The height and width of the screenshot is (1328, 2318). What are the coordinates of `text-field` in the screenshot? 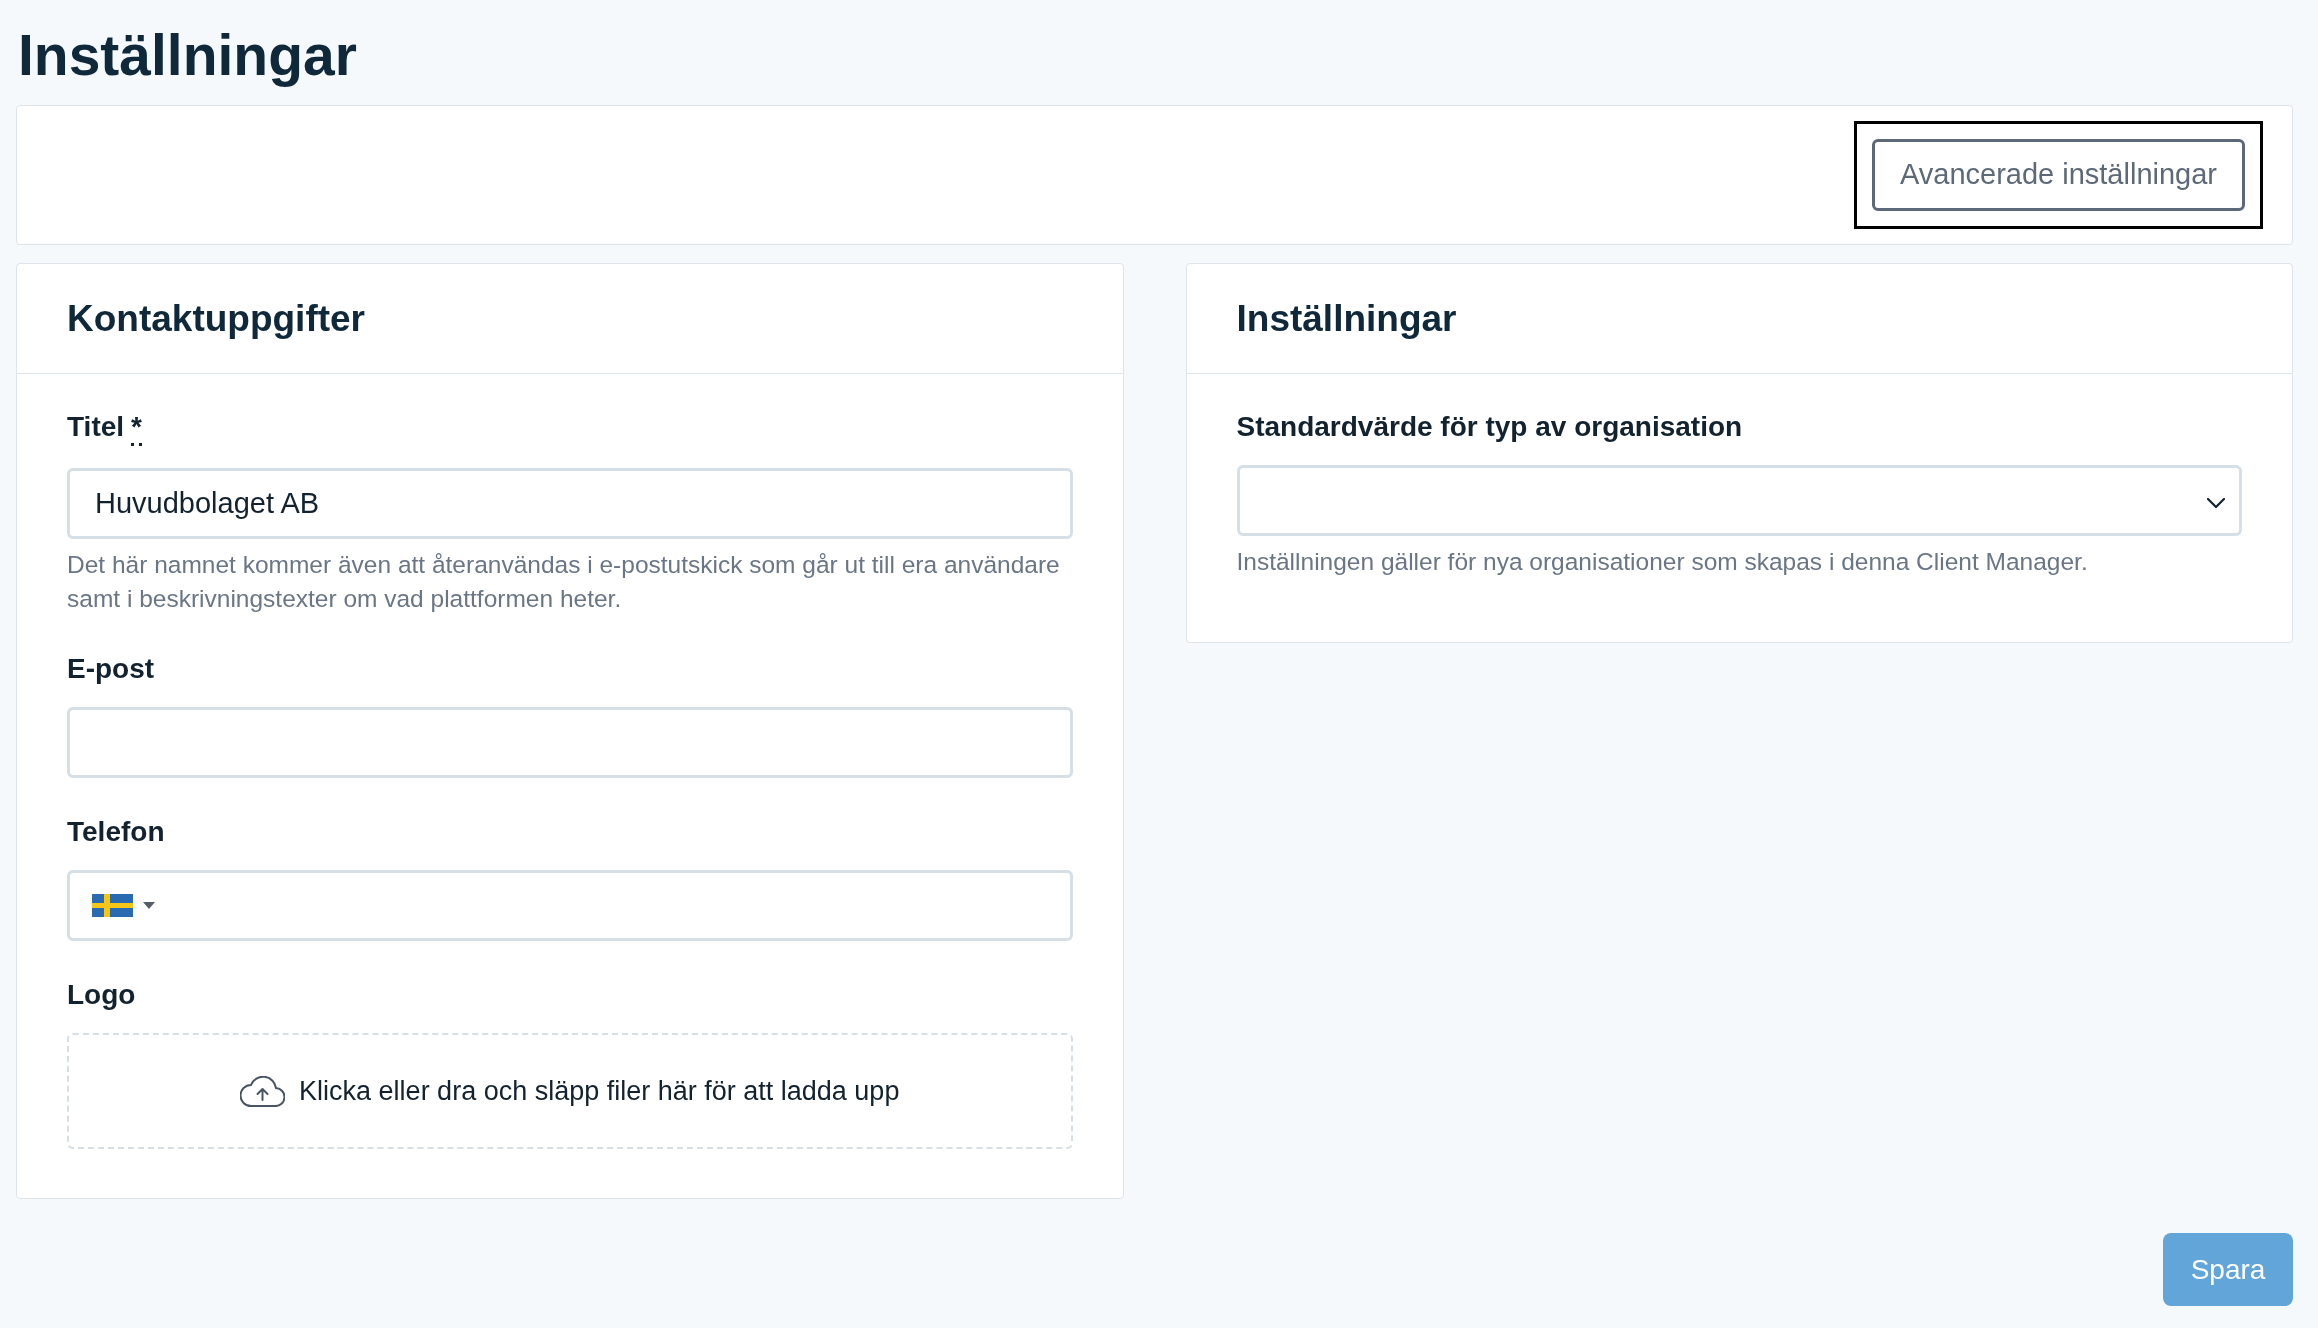 It's located at (570, 742).